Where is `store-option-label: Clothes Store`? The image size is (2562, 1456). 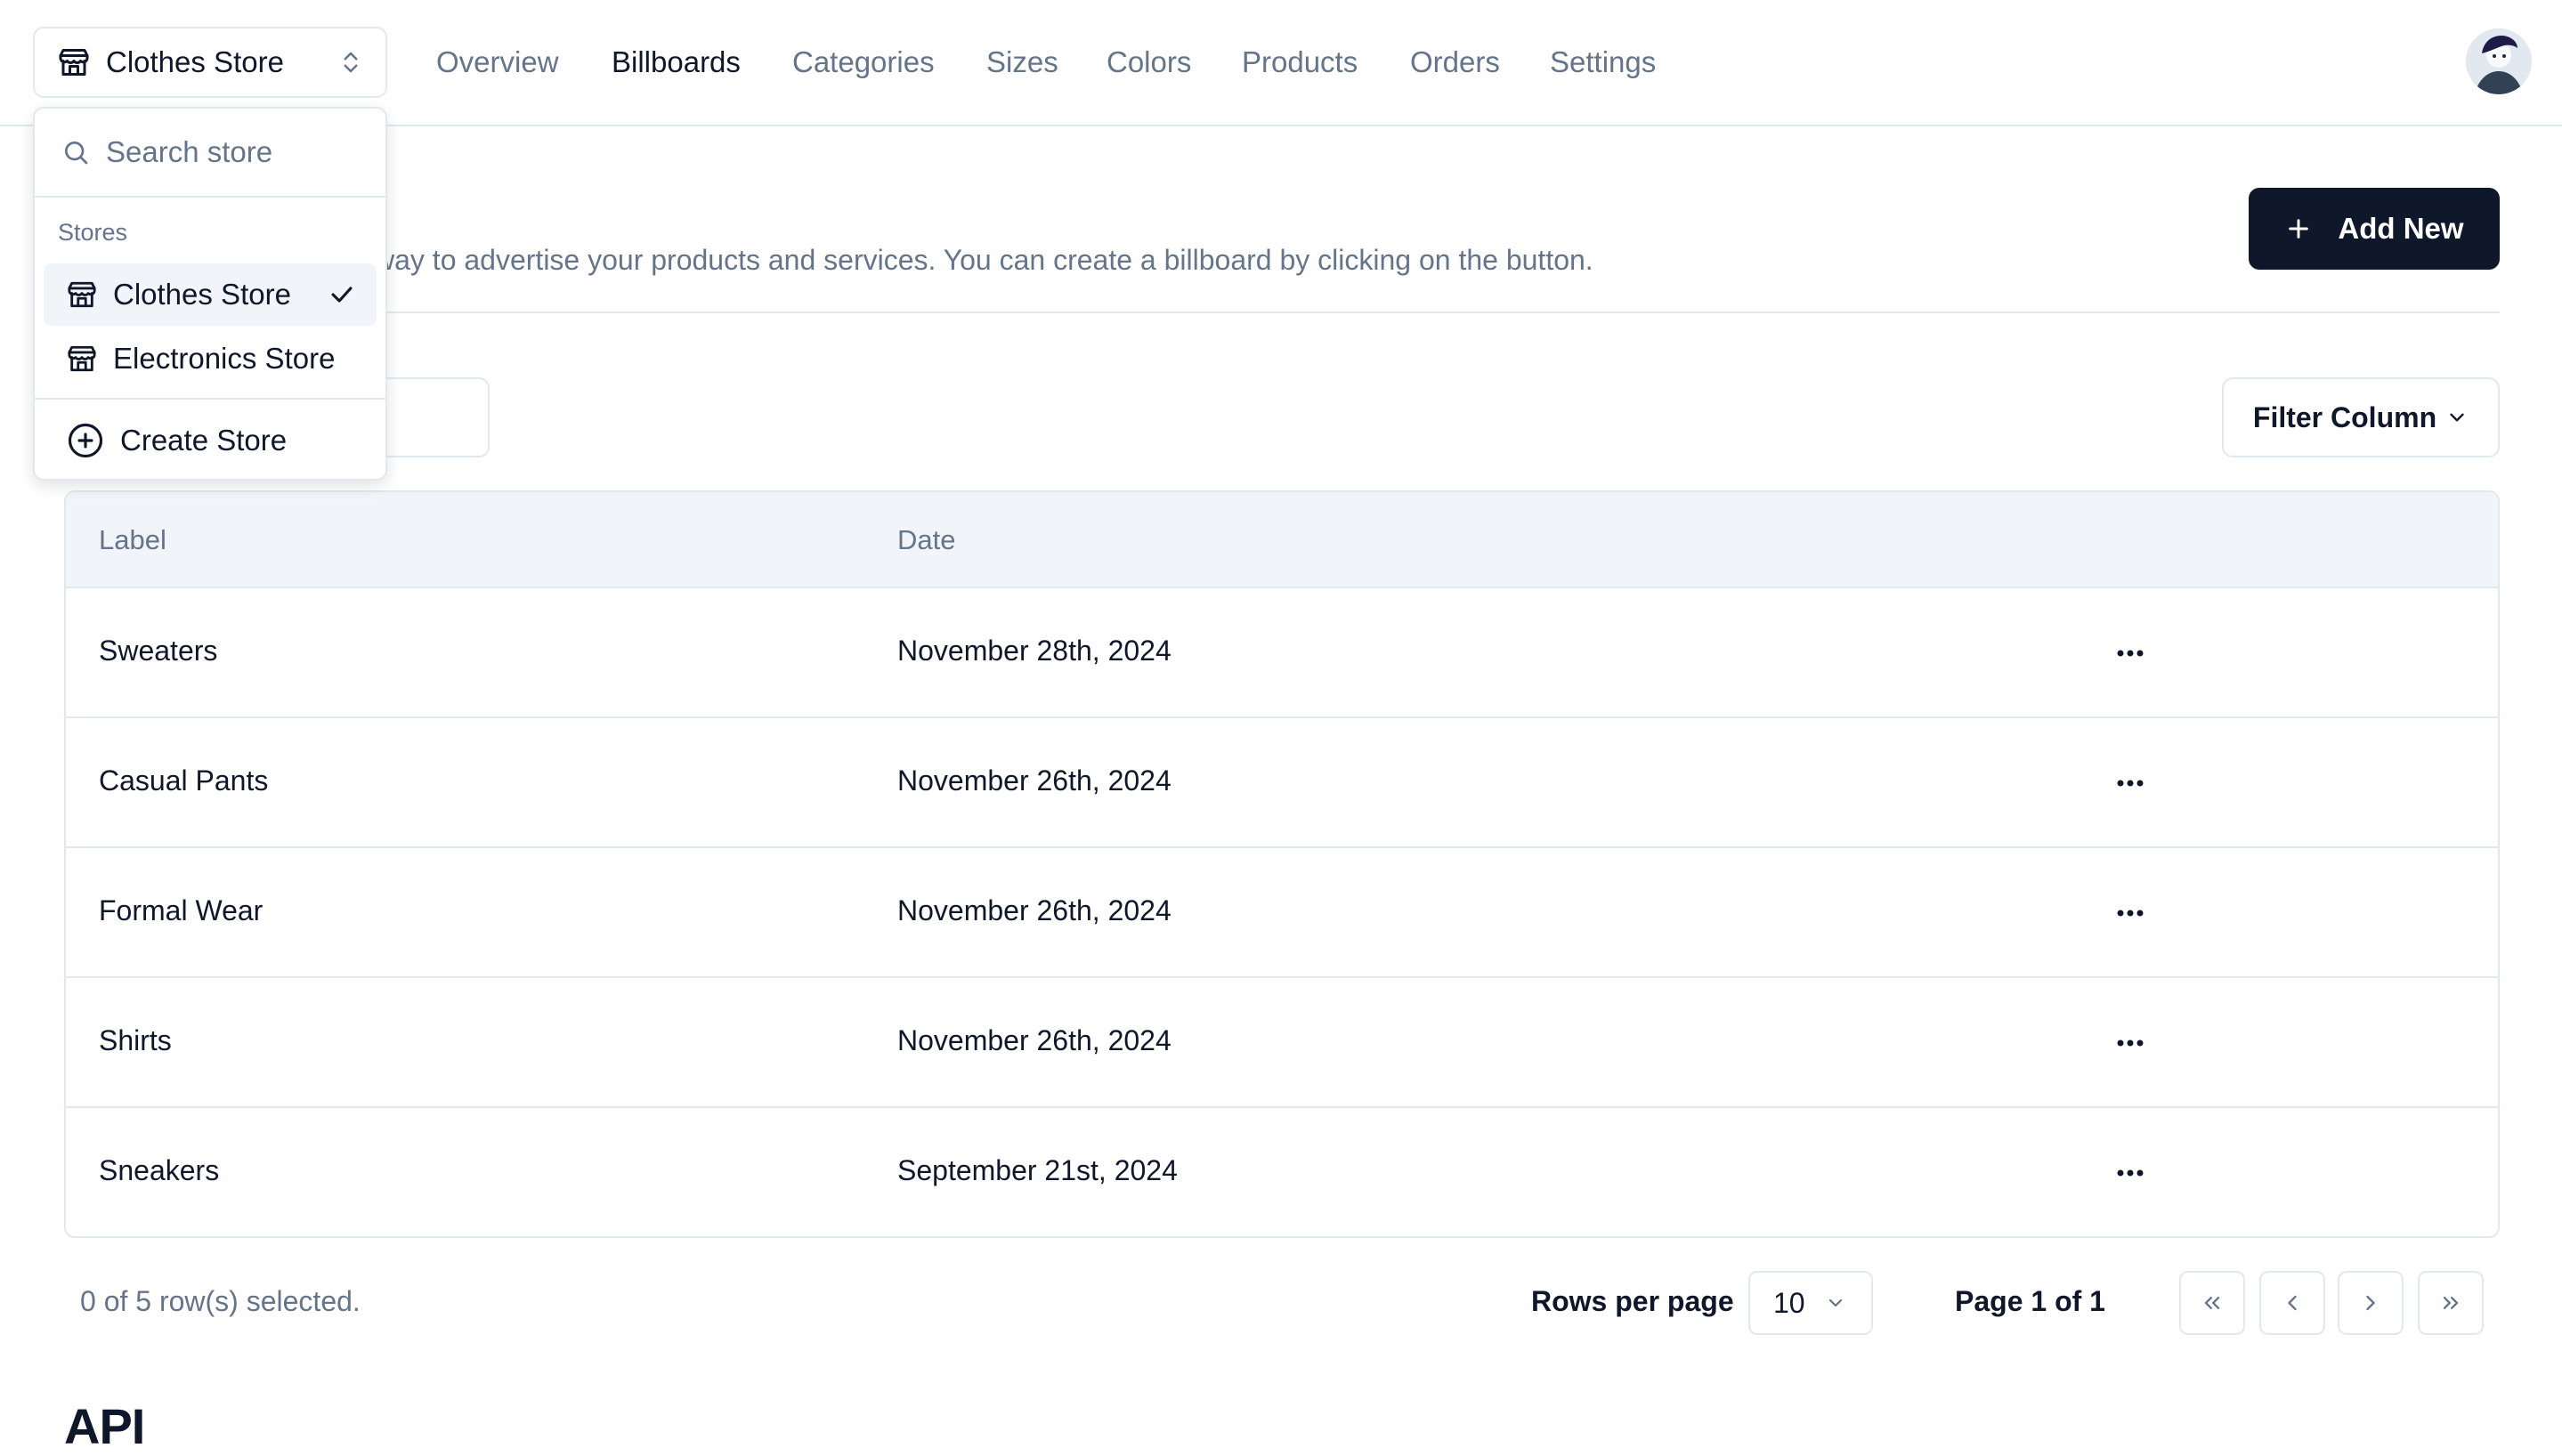
store-option-label: Clothes Store is located at coordinates (202, 294).